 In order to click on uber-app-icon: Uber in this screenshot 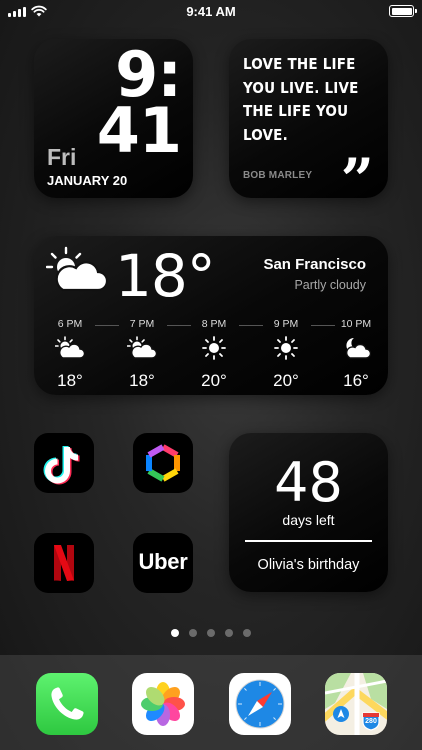, I will do `click(163, 563)`.